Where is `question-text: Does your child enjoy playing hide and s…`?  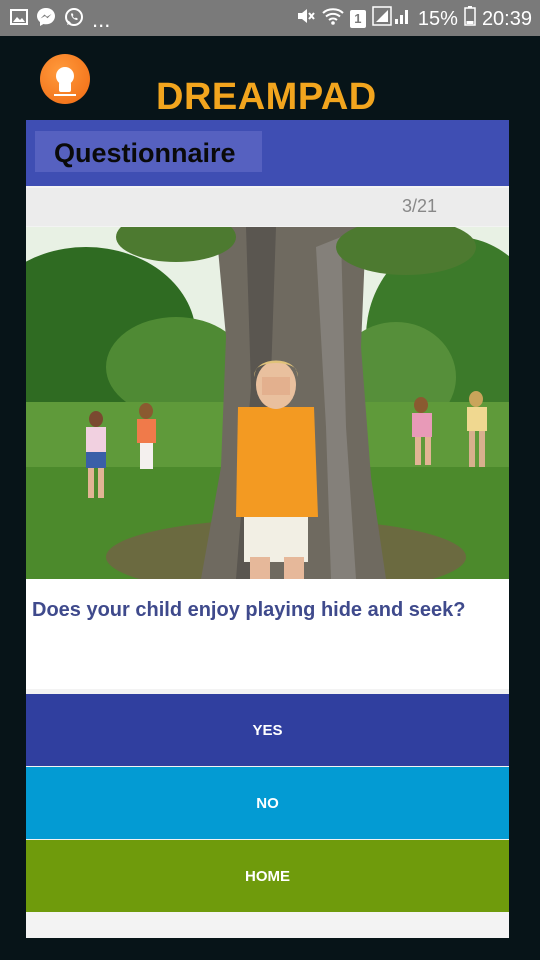 question-text: Does your child enjoy playing hide and s… is located at coordinates (249, 610).